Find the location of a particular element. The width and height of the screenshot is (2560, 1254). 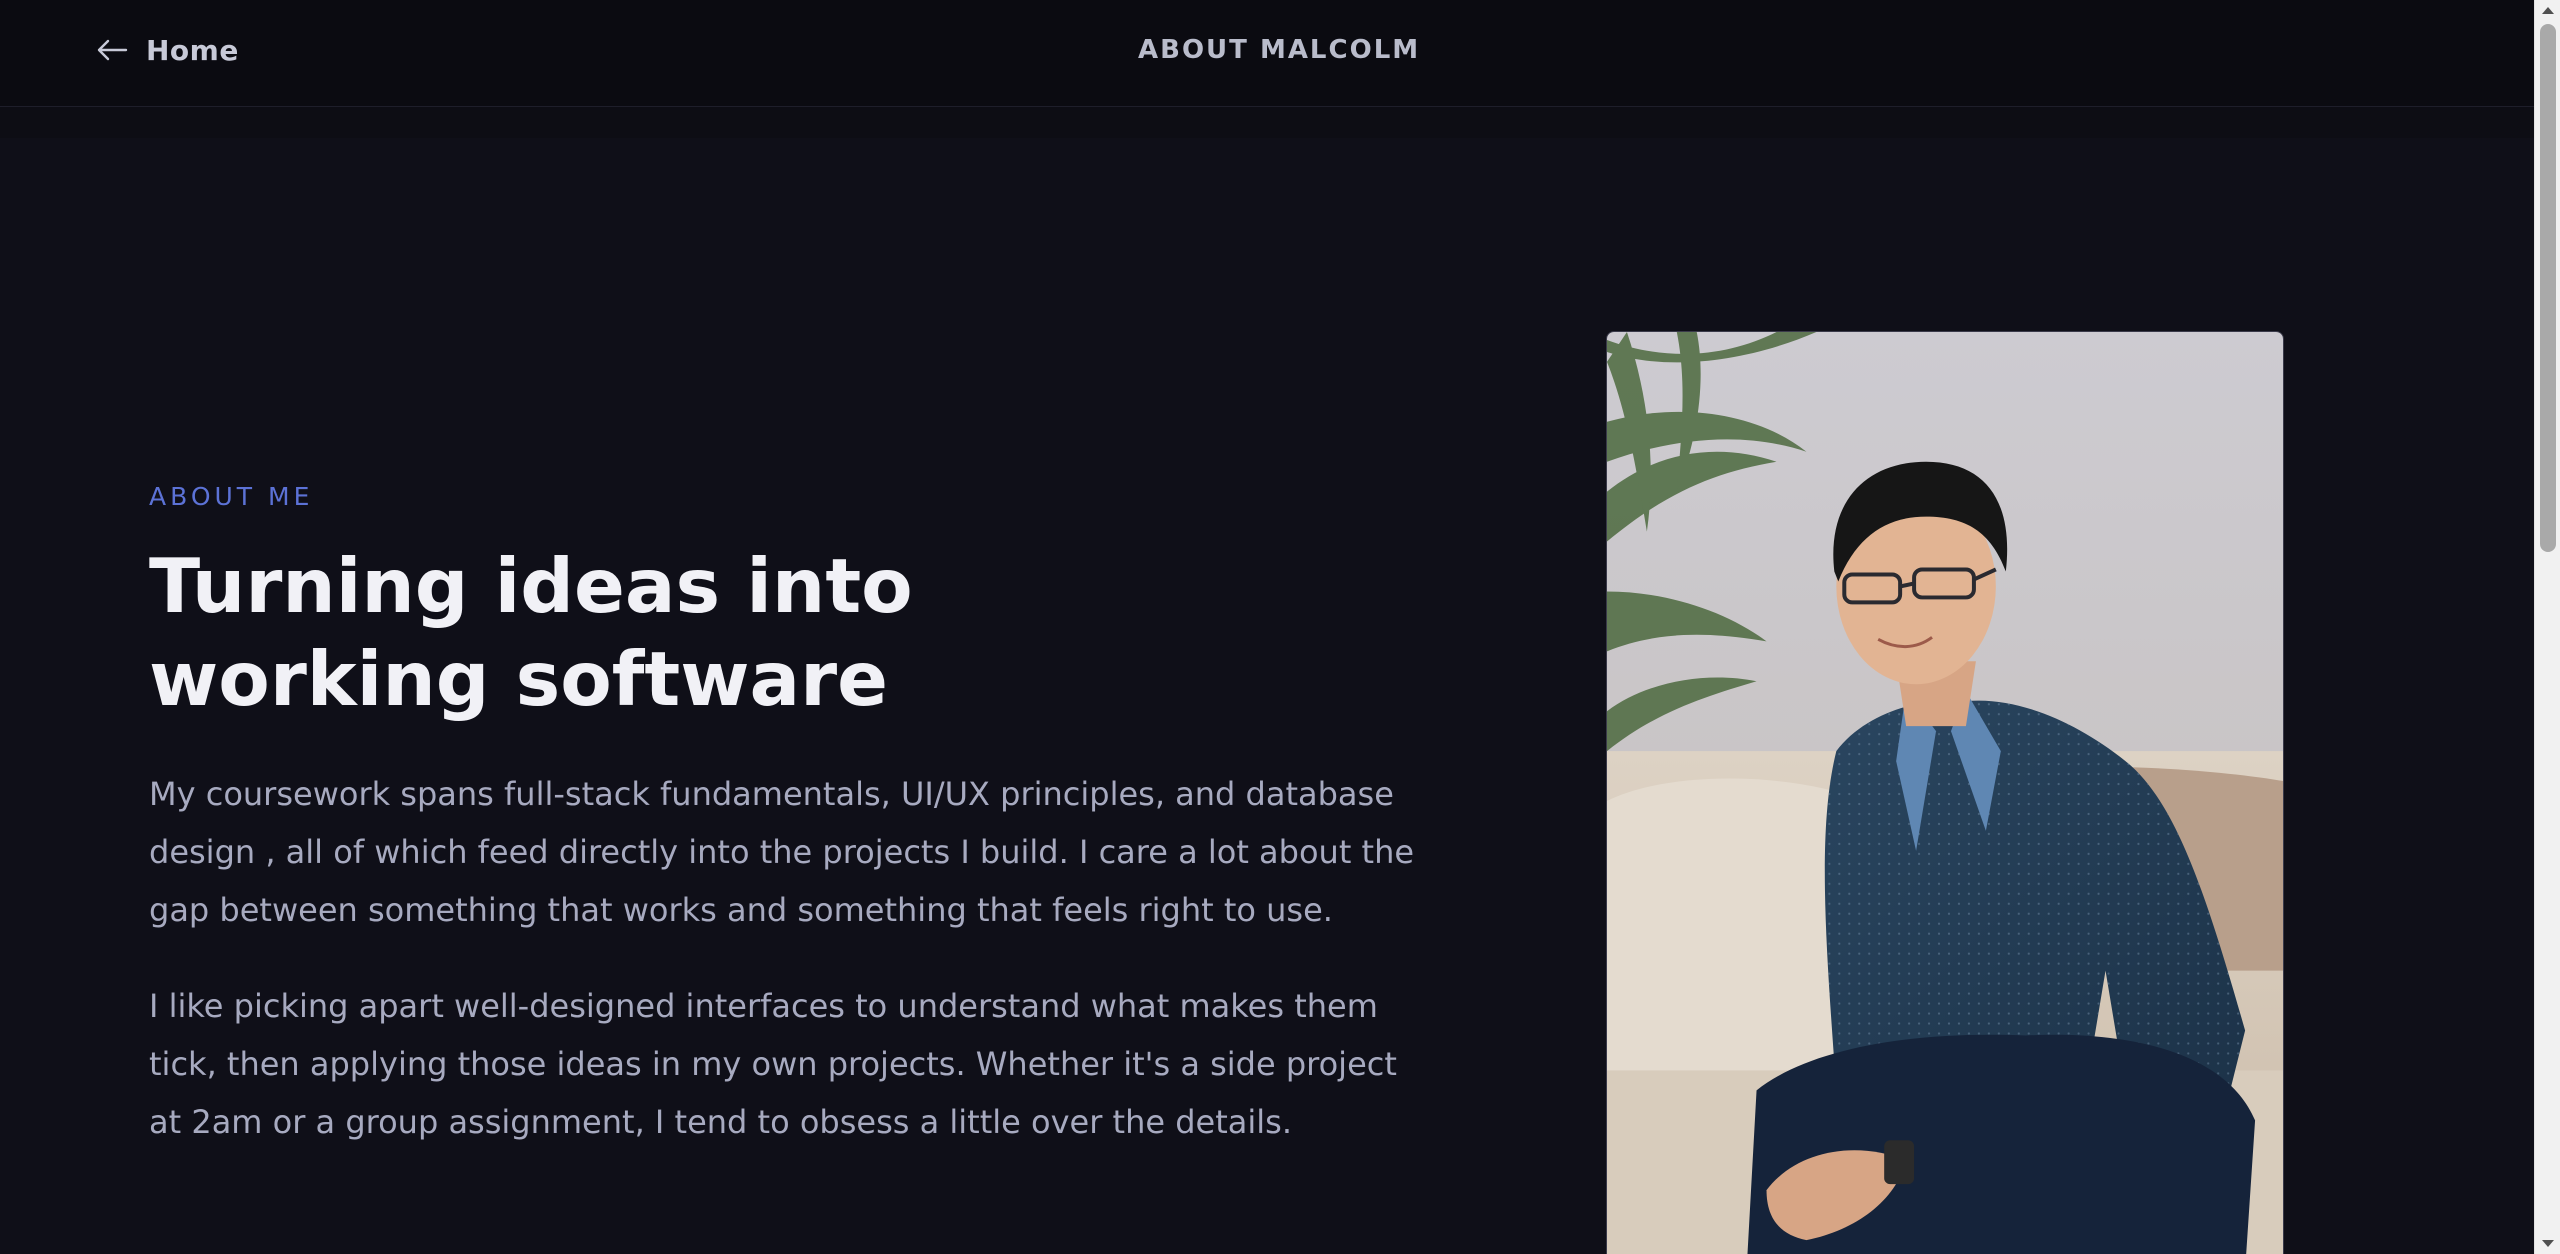

scroll-down-icon is located at coordinates (2547, 1244).